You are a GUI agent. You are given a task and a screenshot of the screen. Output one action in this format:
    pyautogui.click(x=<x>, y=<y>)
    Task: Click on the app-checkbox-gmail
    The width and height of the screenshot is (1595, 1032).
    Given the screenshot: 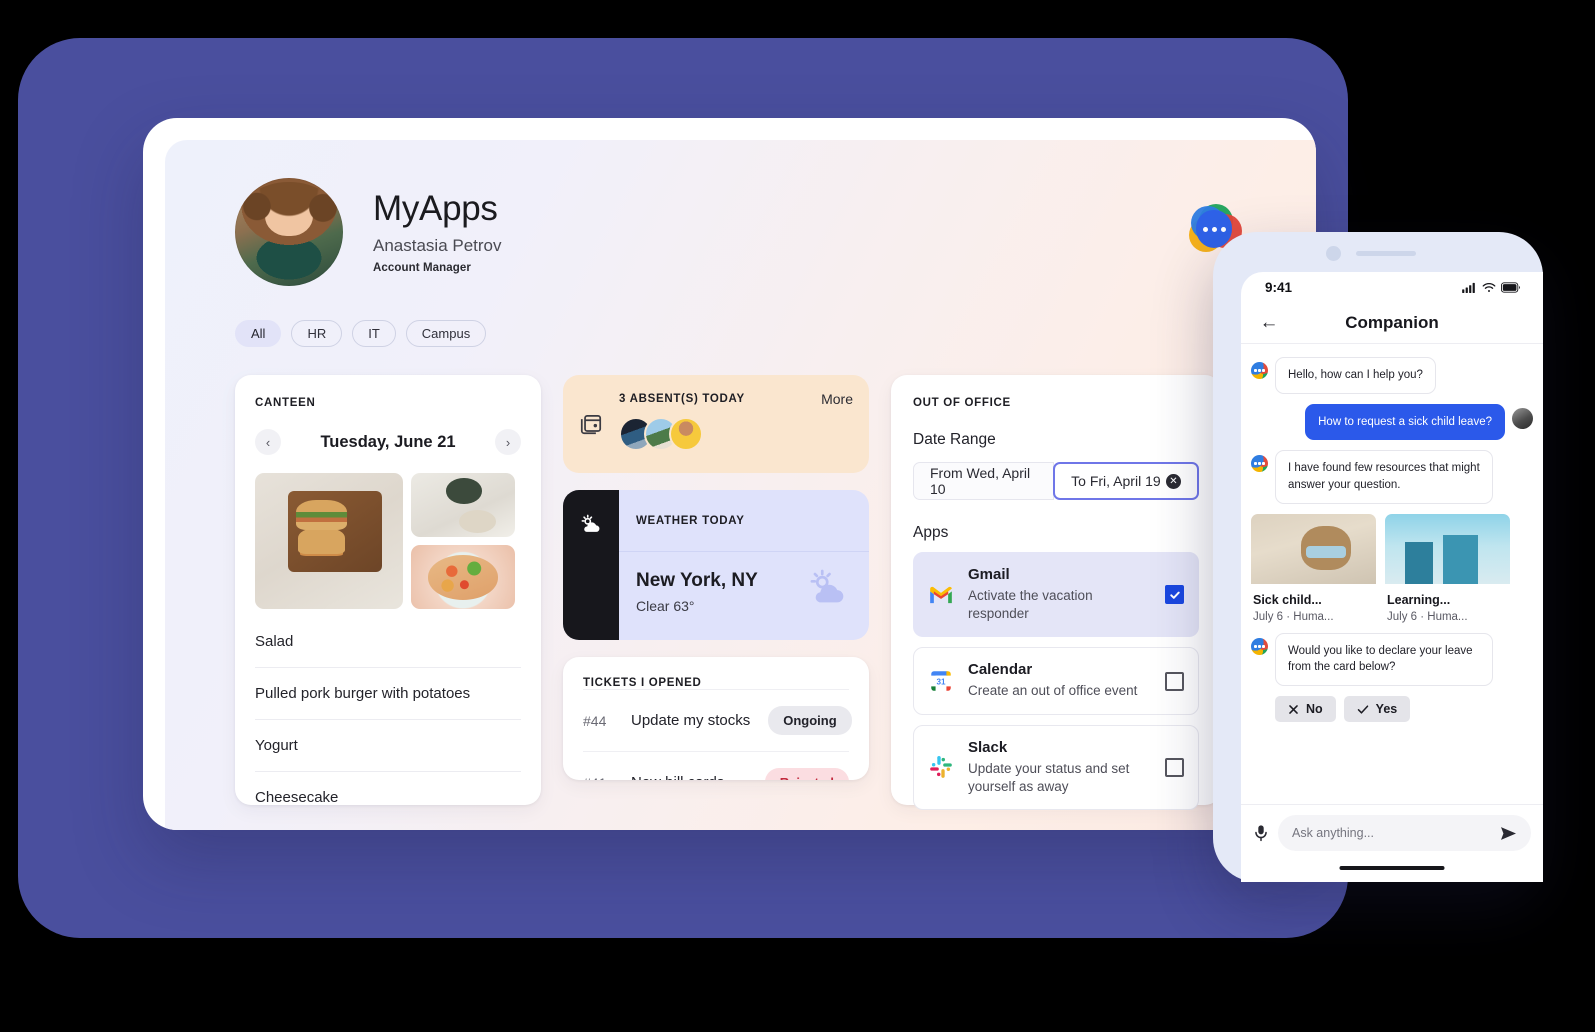 What is the action you would take?
    pyautogui.click(x=1174, y=595)
    